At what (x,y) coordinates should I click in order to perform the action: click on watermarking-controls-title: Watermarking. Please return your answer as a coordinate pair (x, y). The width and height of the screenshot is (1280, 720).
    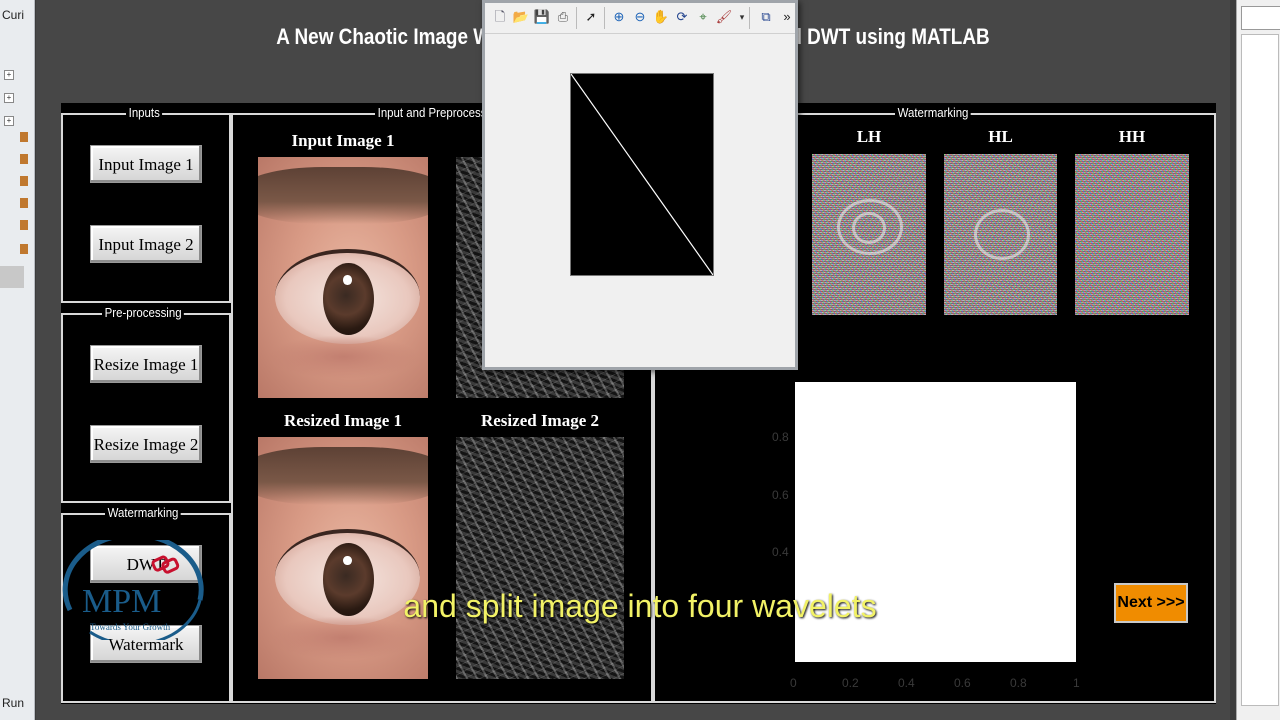
    Looking at the image, I should click on (143, 512).